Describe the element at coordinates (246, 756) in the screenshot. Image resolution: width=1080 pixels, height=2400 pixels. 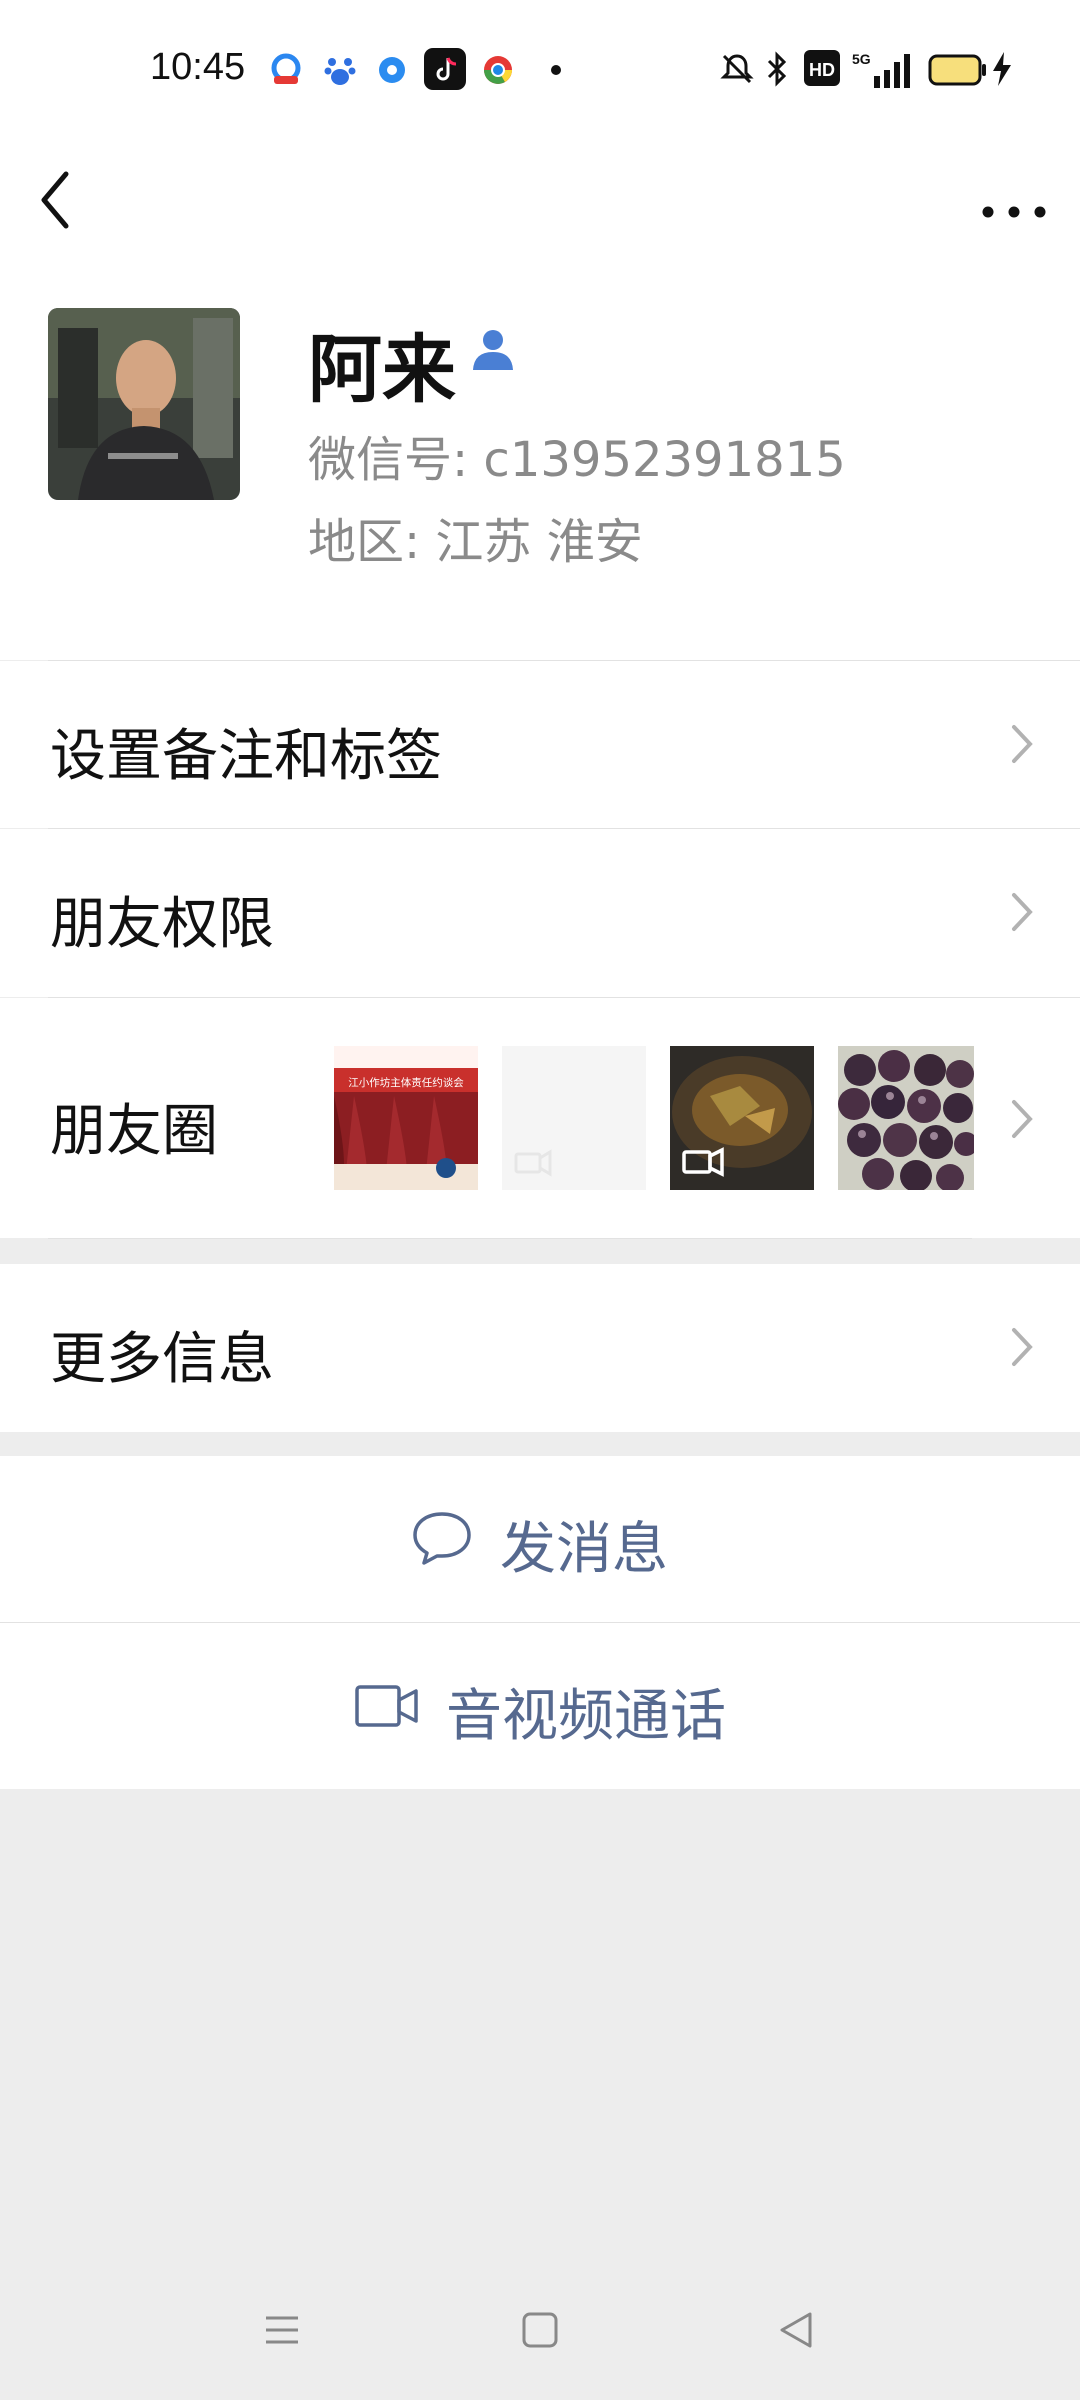
I see `remarks-label: 设置备注和标签` at that location.